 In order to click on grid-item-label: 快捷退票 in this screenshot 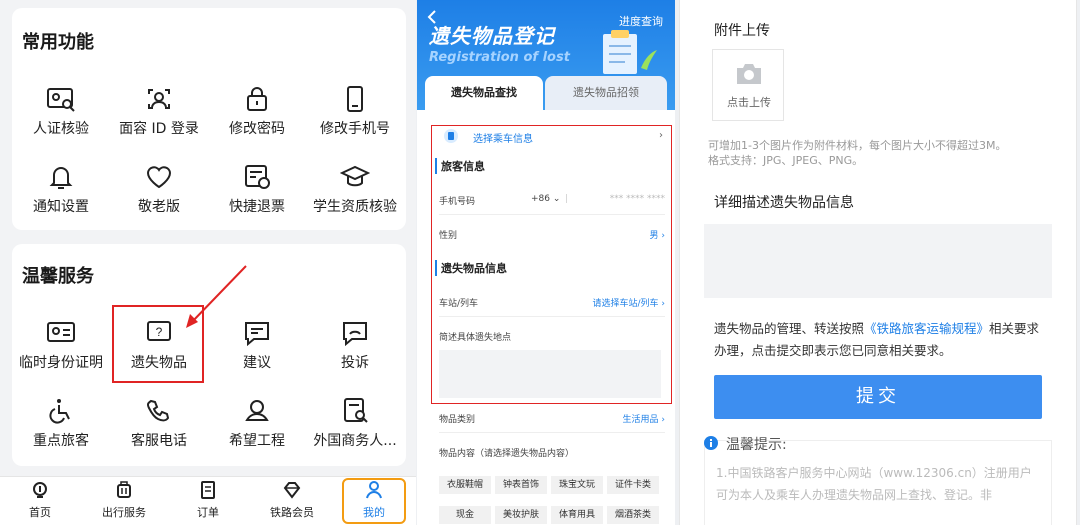, I will do `click(257, 207)`.